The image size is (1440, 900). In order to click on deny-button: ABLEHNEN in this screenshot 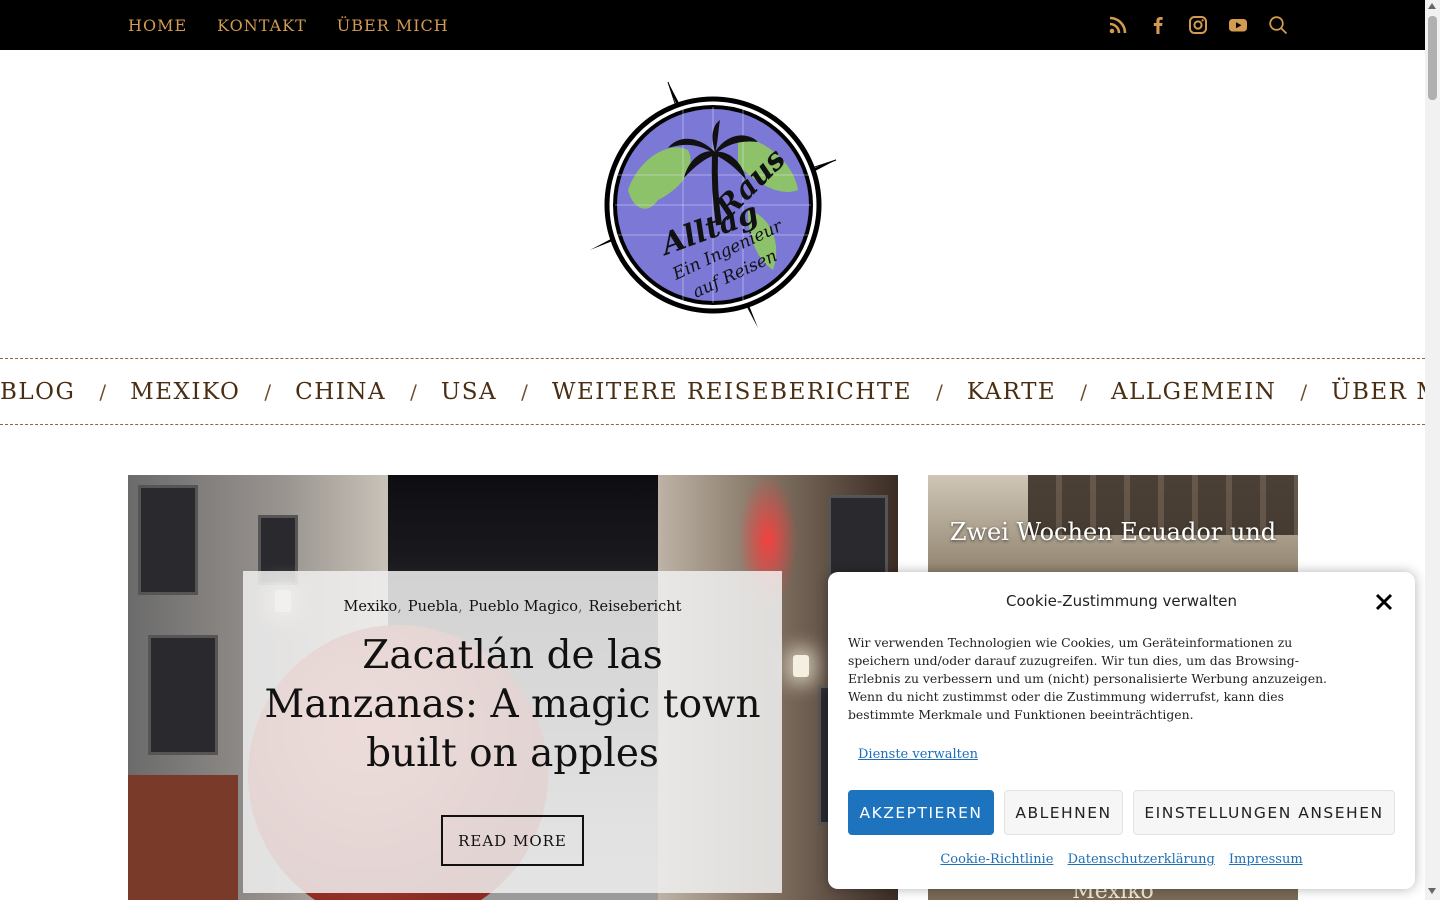, I will do `click(1063, 812)`.